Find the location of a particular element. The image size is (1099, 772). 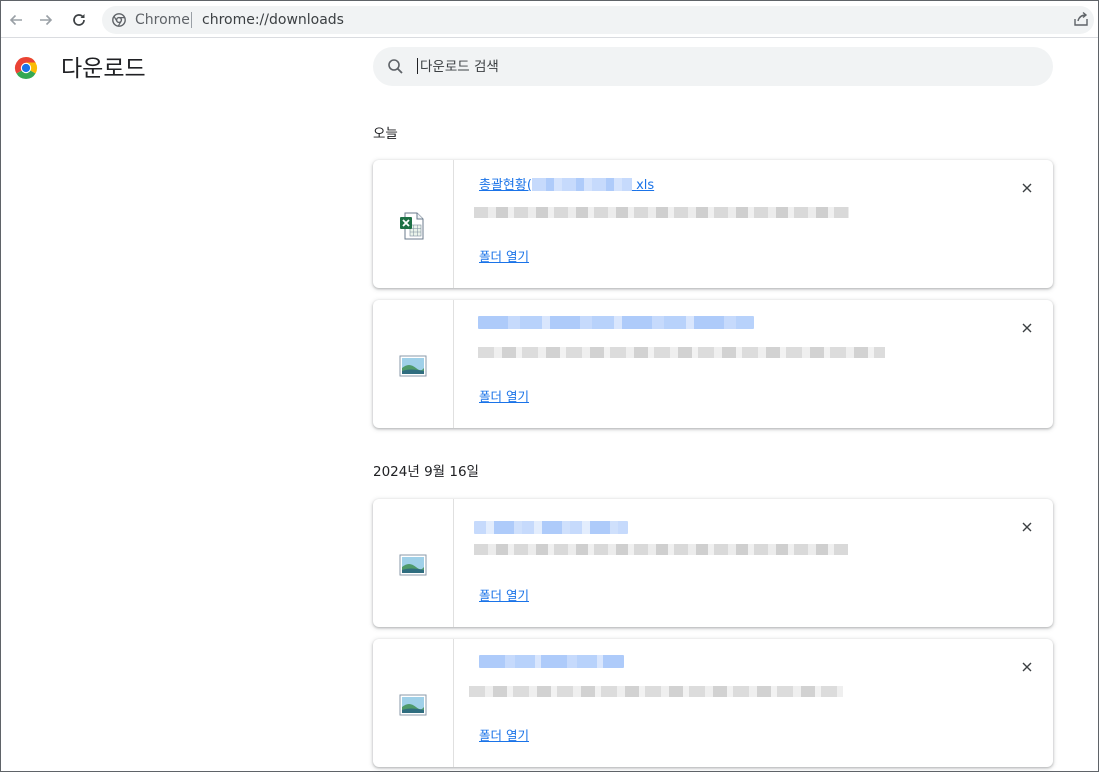

chrome-logo-icon is located at coordinates (26, 68).